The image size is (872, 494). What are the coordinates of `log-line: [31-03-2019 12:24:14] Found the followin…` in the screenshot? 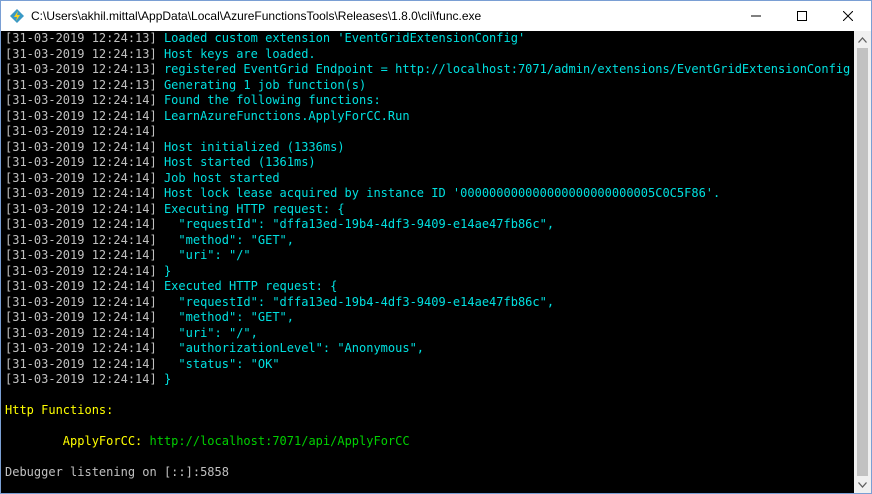 It's located at (427, 101).